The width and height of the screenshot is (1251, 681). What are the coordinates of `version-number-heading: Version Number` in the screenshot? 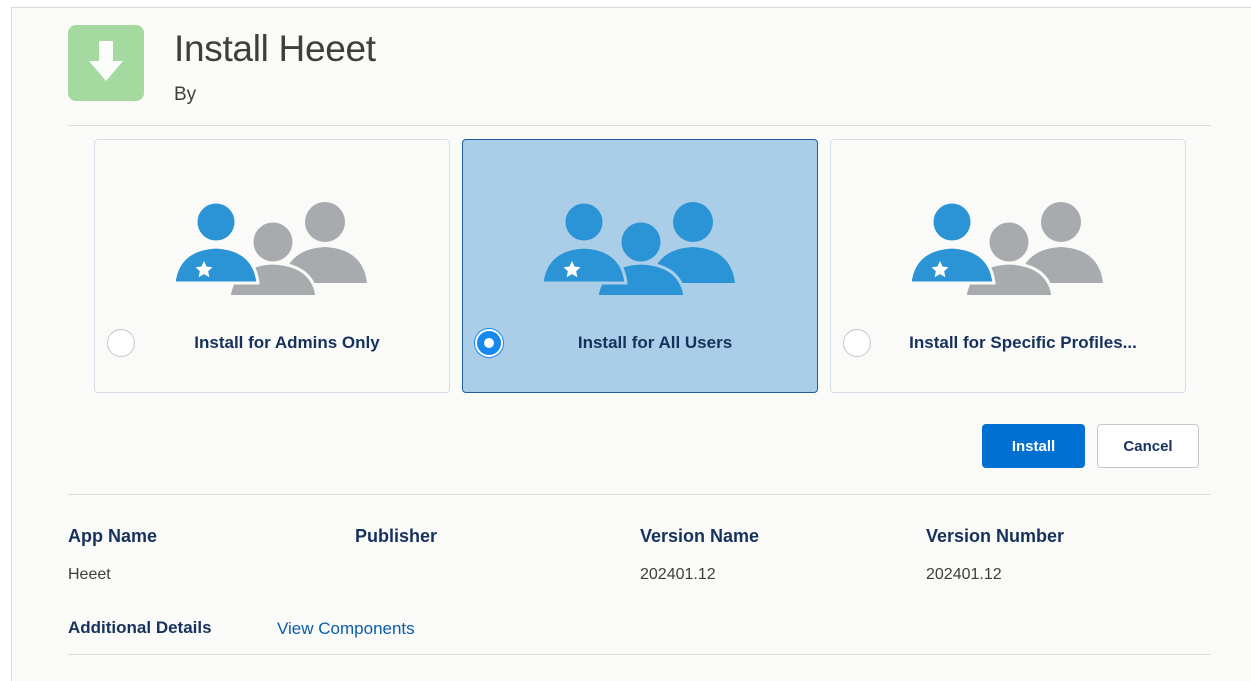 It's located at (995, 536).